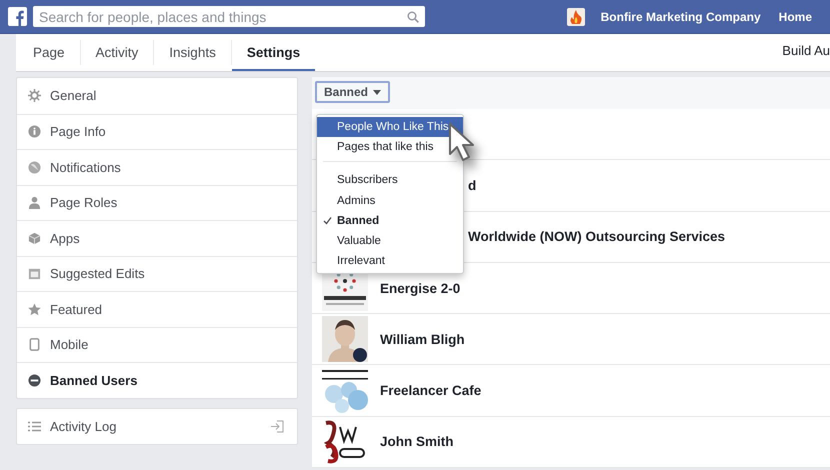 The width and height of the screenshot is (830, 470). What do you see at coordinates (34, 426) in the screenshot?
I see `list-icon` at bounding box center [34, 426].